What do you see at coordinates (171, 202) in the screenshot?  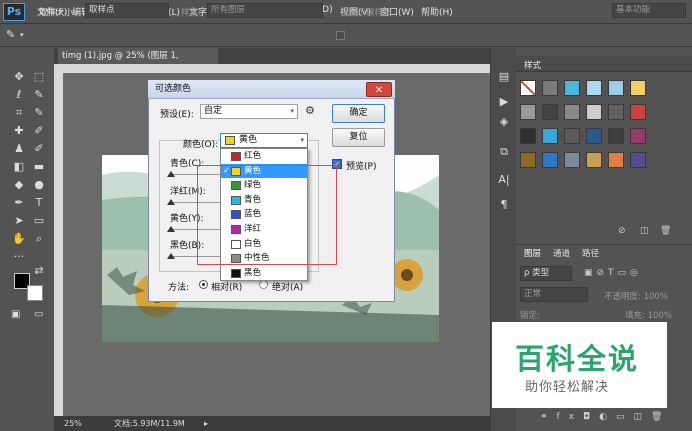 I see `magenta-slider-knob` at bounding box center [171, 202].